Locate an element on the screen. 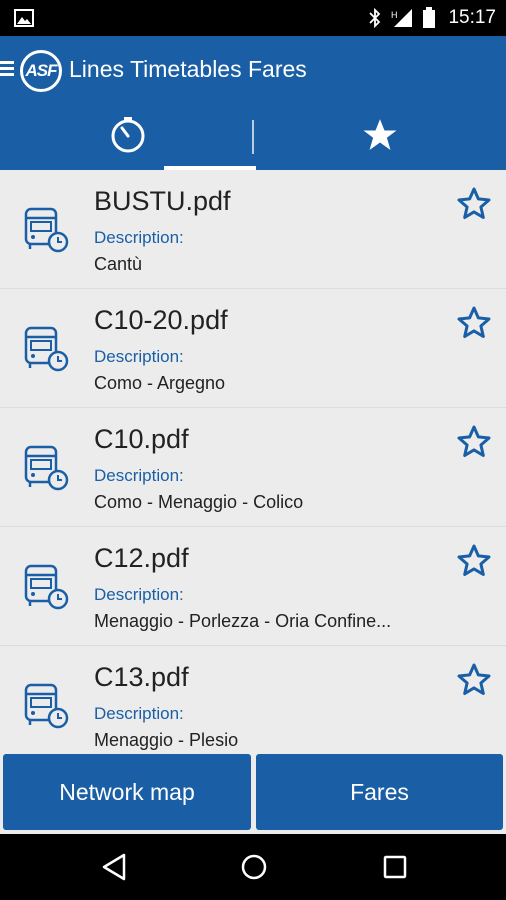  item-filename: C12.pdf is located at coordinates (141, 558).